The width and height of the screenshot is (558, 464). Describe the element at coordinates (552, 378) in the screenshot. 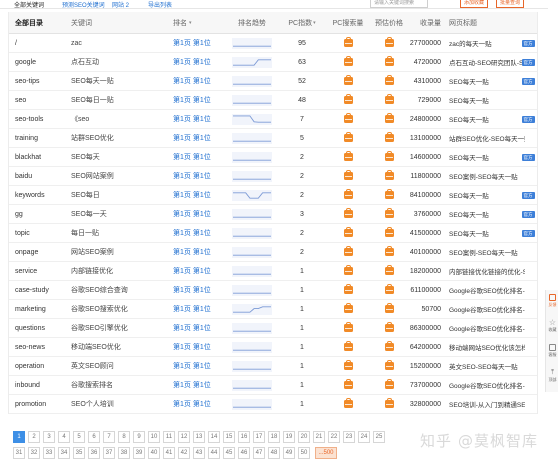

I see `sidebar-item-3: ⤒ 顶部` at that location.